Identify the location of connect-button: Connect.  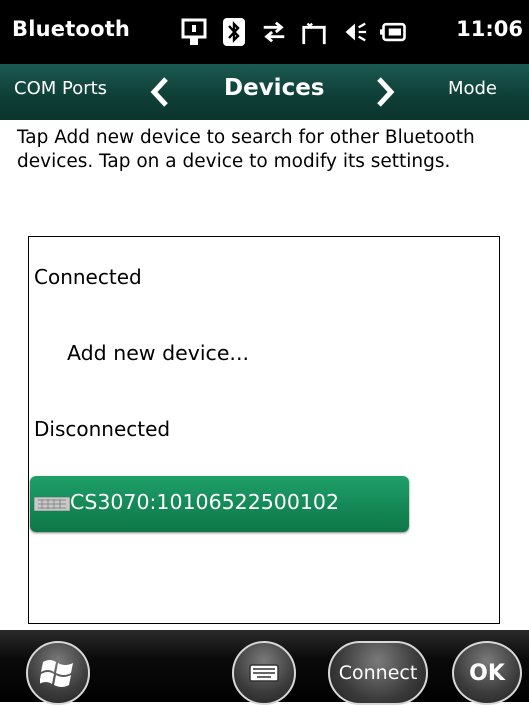
(378, 673).